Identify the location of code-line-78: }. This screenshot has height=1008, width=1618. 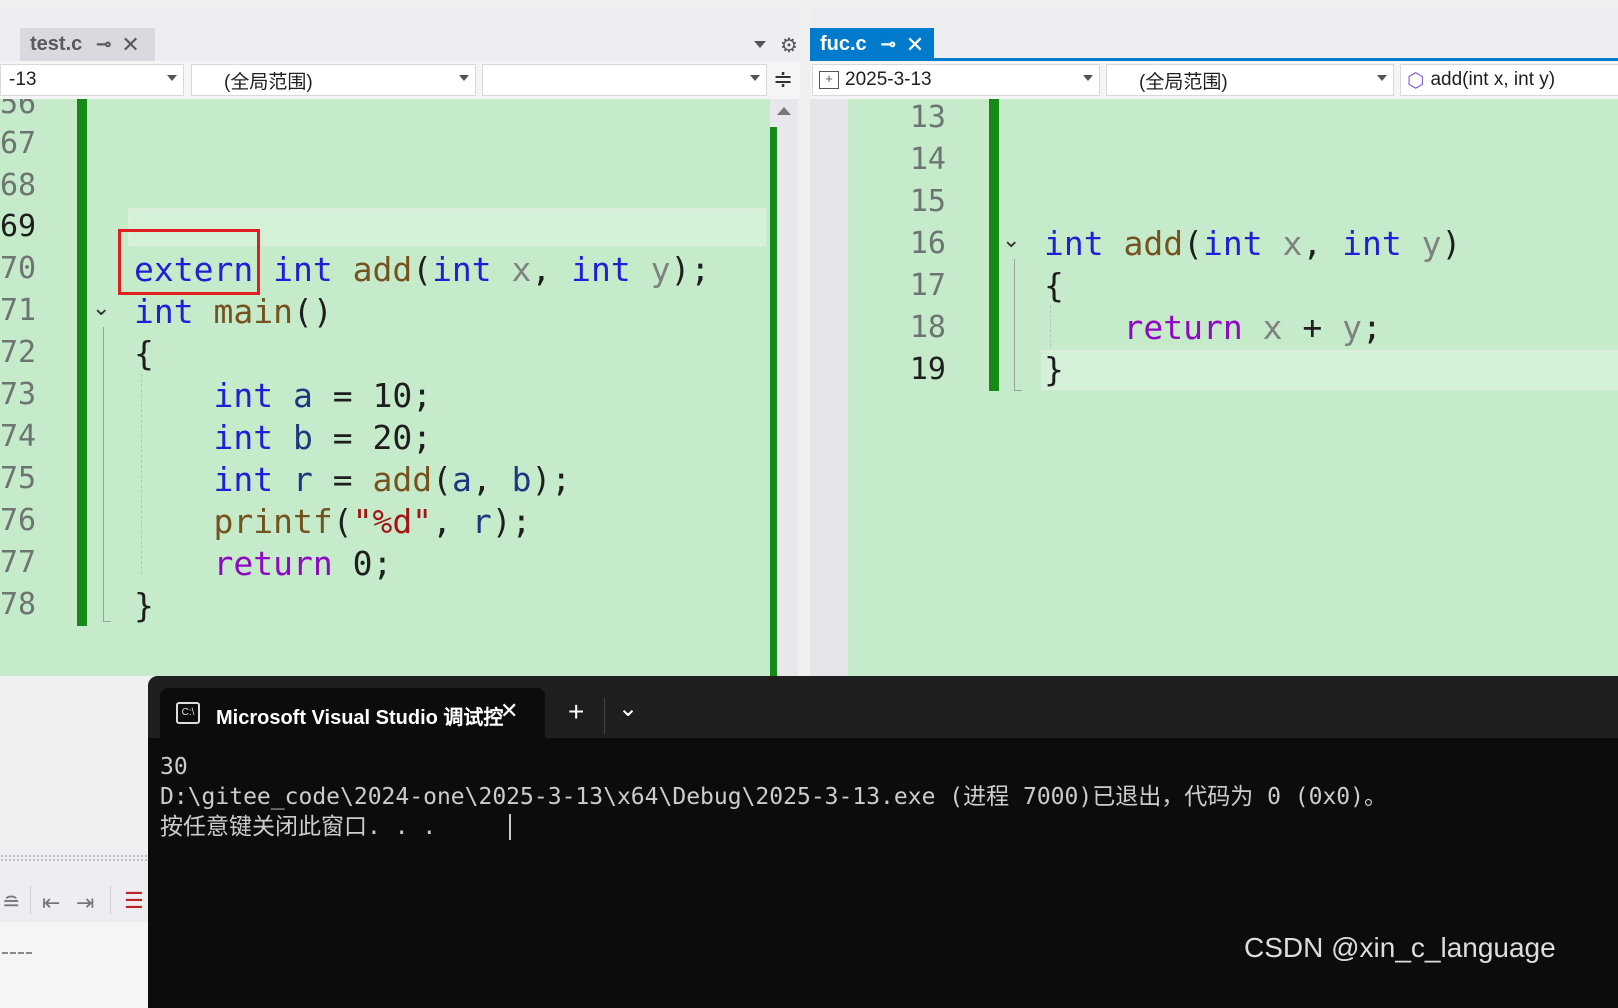
(144, 605).